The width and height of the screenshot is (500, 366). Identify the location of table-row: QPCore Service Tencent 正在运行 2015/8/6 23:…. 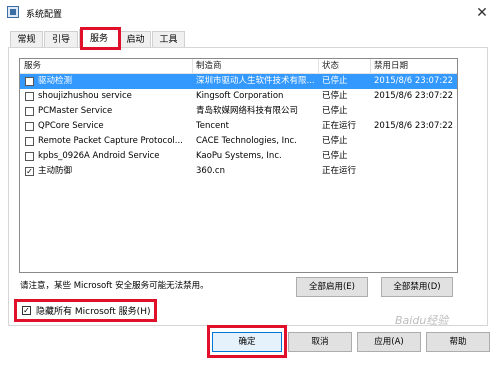
(238, 126).